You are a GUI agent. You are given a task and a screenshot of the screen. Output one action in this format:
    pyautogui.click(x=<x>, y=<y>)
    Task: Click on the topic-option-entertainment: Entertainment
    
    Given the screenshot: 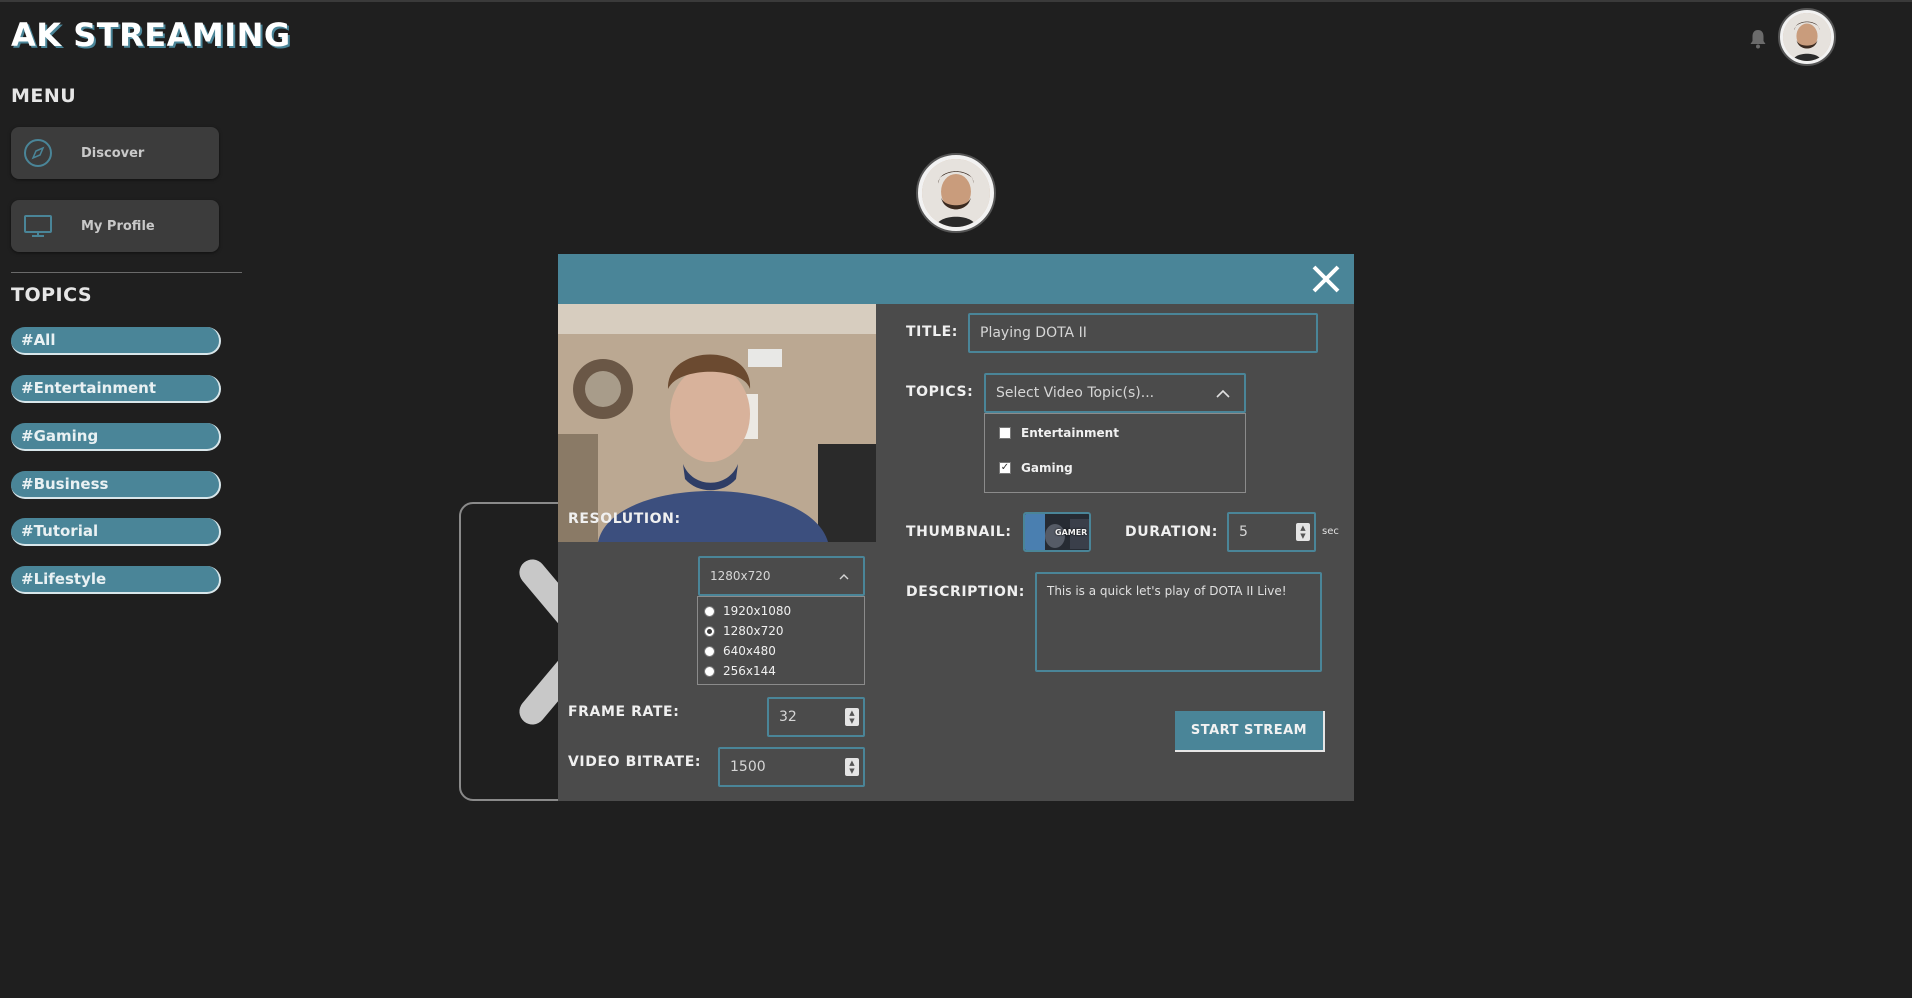 What is the action you would take?
    pyautogui.click(x=1059, y=433)
    